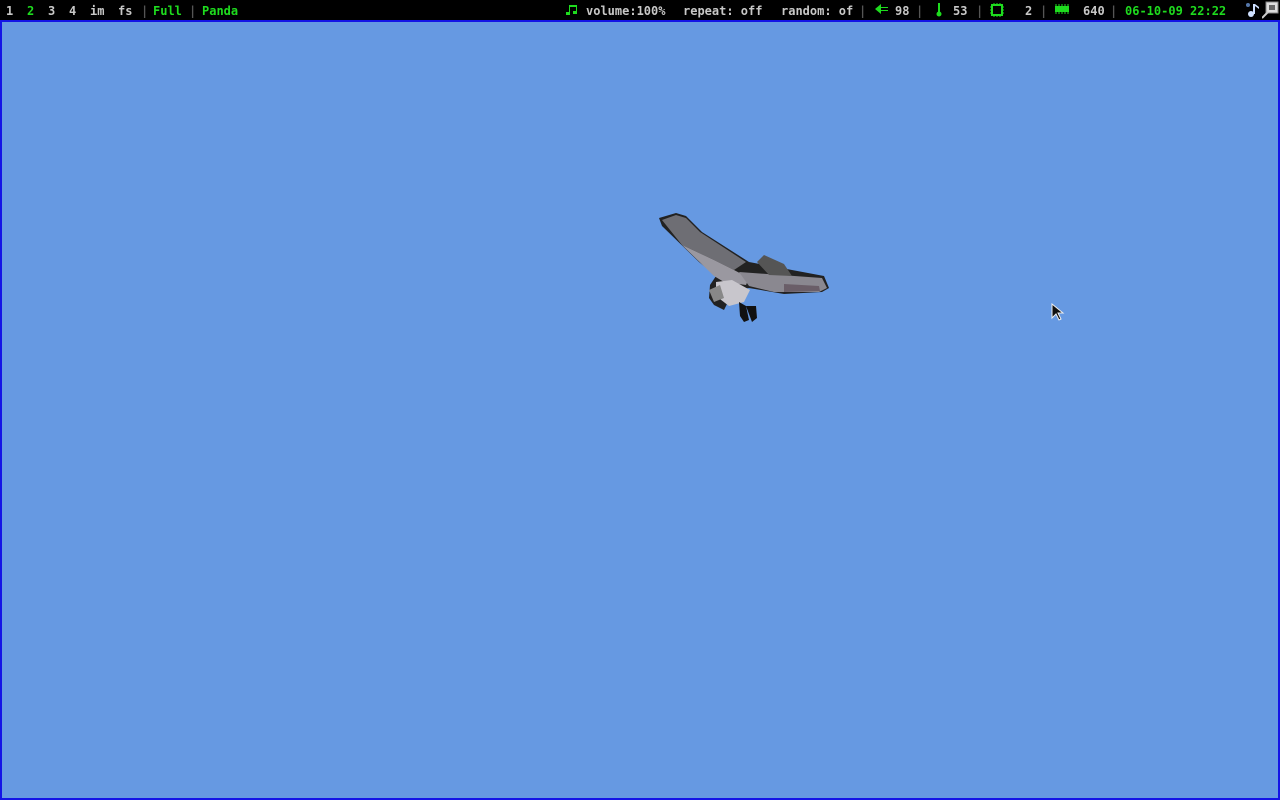 The height and width of the screenshot is (800, 1280). Describe the element at coordinates (1062, 9) in the screenshot. I see `memory-icon` at that location.